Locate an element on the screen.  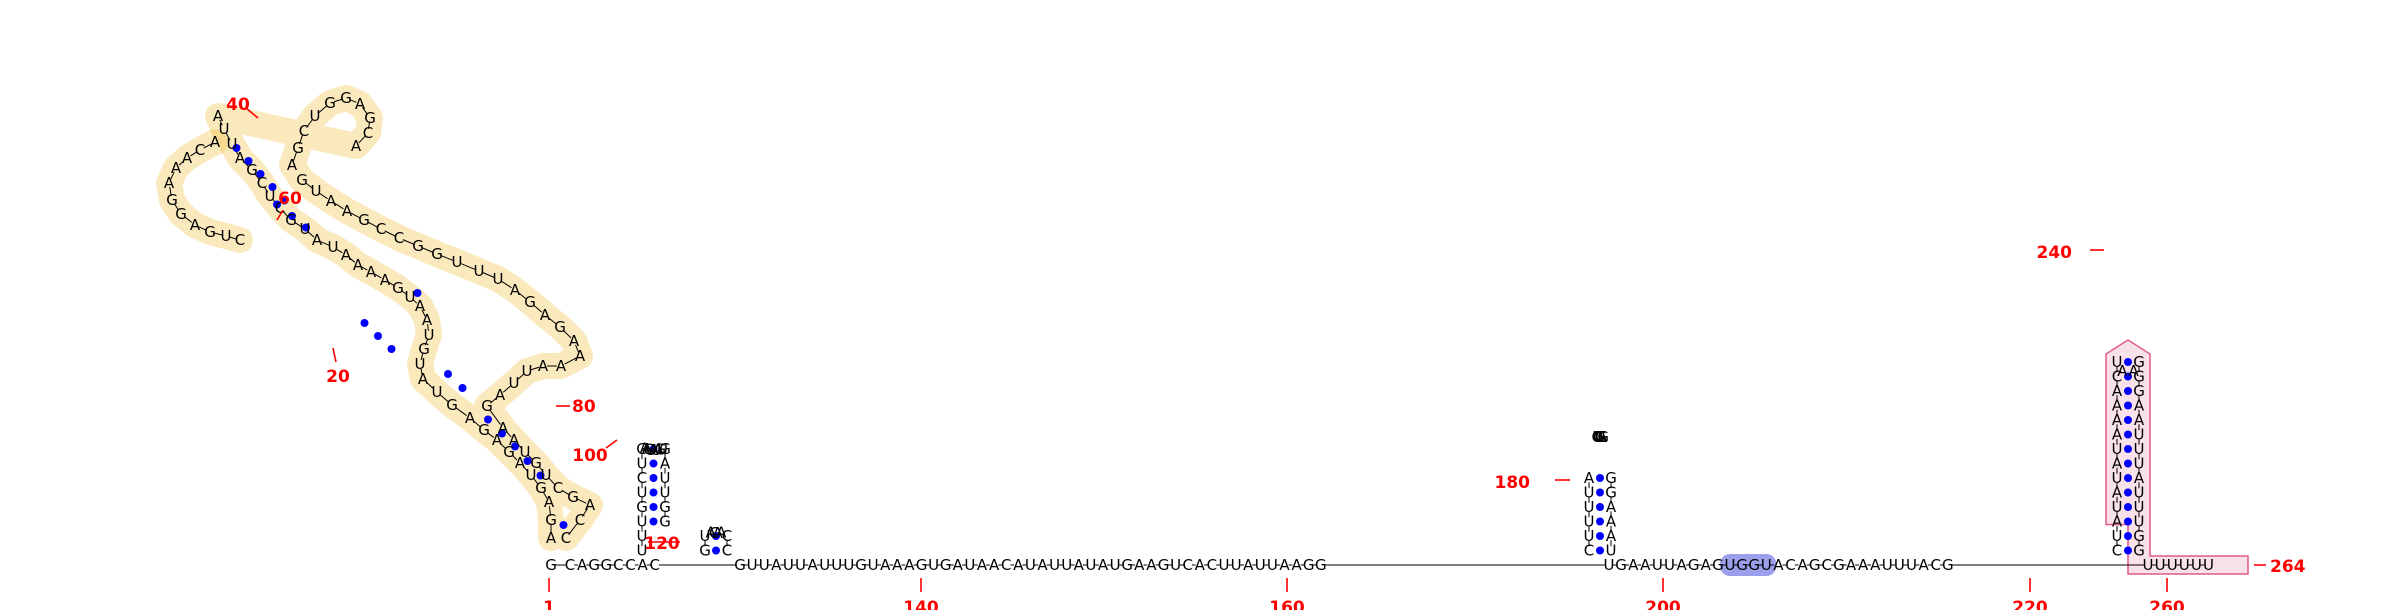
position-number: 1 is located at coordinates (549, 604).